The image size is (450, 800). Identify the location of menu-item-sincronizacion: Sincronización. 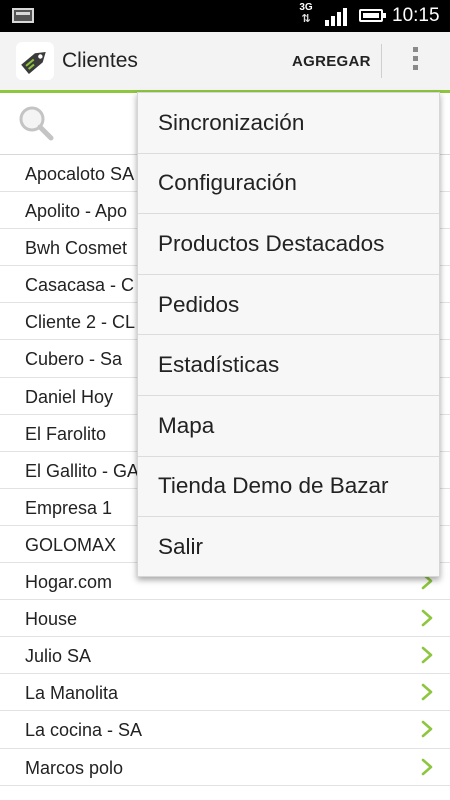
(288, 123).